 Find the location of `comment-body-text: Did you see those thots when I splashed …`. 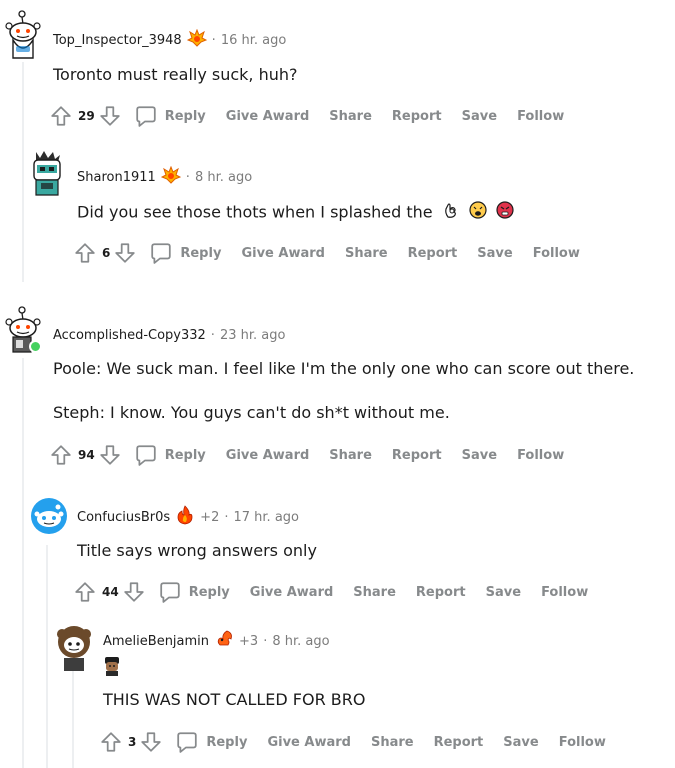

comment-body-text: Did you see those thots when I splashed … is located at coordinates (255, 212).